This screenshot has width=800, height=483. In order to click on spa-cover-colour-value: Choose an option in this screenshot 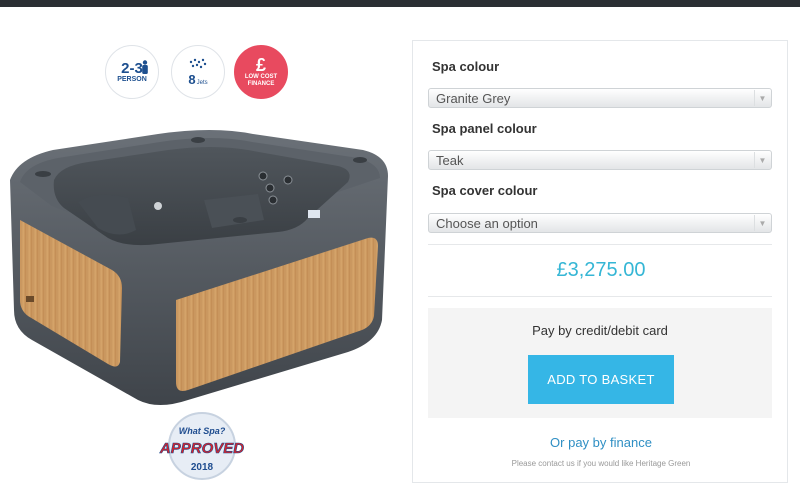, I will do `click(487, 223)`.